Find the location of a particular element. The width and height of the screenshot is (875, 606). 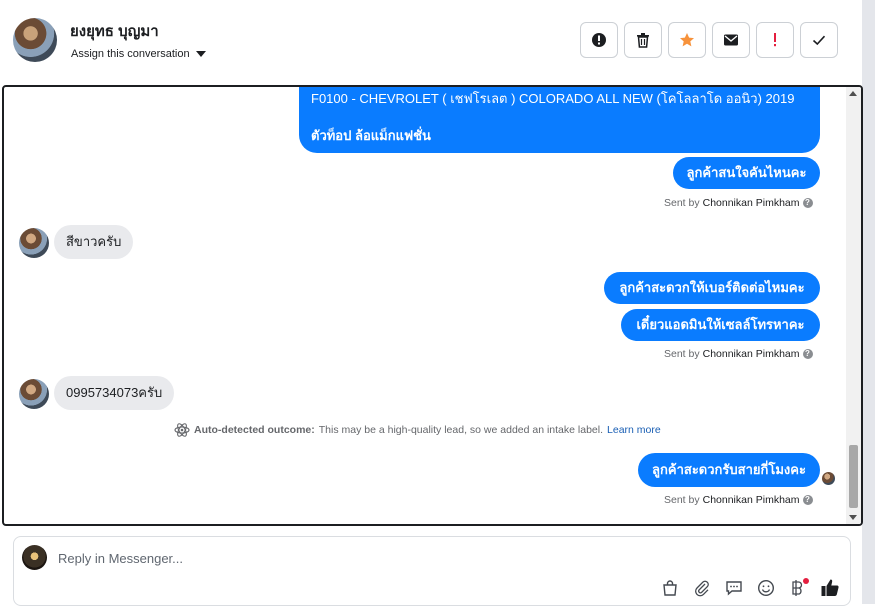

envelope-icon is located at coordinates (731, 40).